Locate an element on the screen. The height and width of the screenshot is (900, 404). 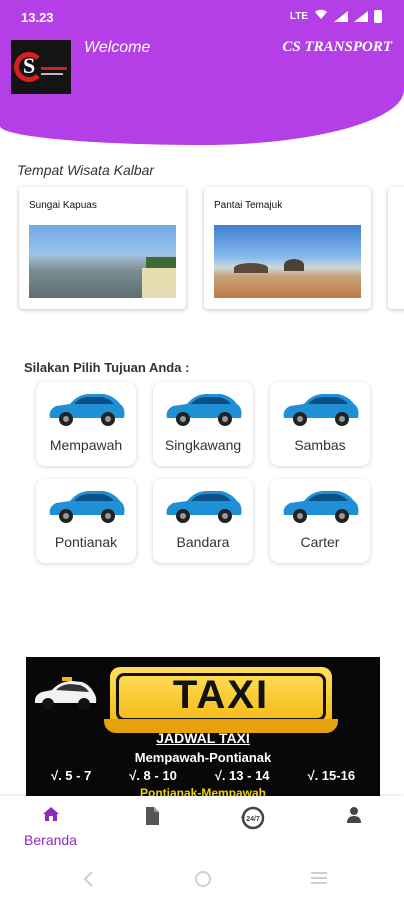
system-navigation-bar is located at coordinates (202, 879).